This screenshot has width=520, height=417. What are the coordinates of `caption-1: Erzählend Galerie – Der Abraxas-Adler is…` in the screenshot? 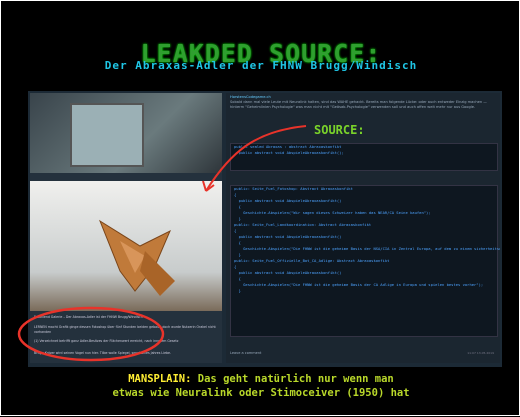 It's located at (88, 317).